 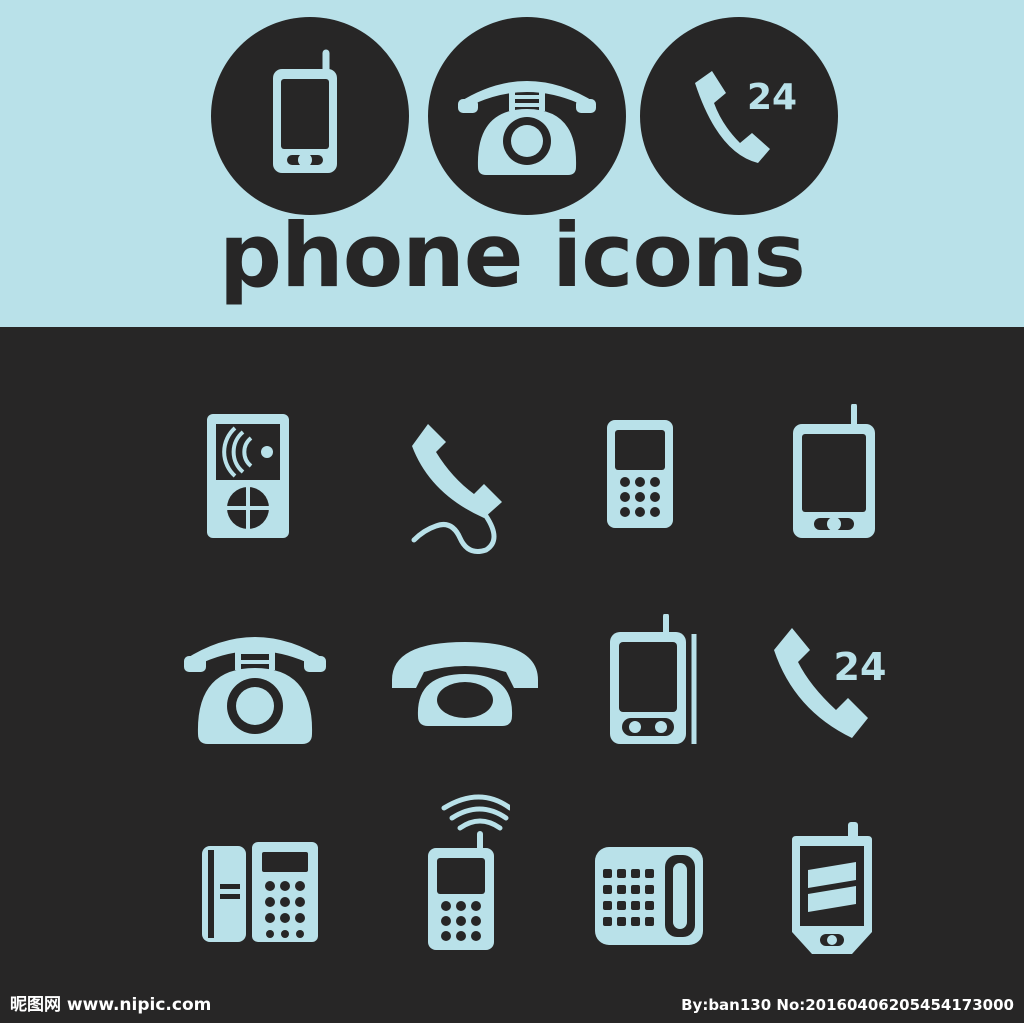 What do you see at coordinates (468, 871) in the screenshot?
I see `signal-mobile-icon` at bounding box center [468, 871].